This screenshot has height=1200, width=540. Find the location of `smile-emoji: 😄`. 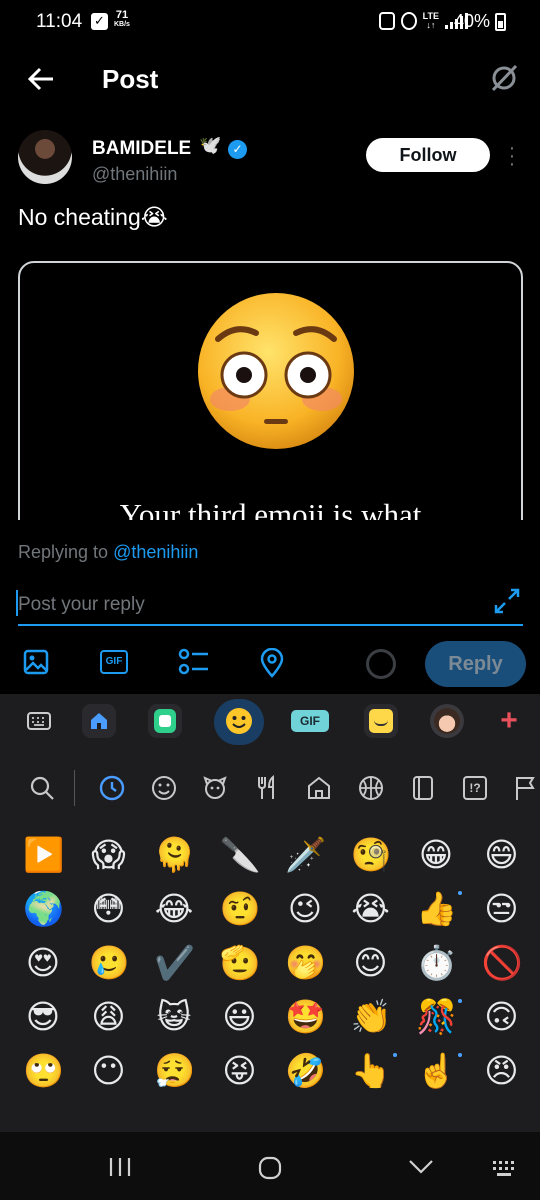

smile-emoji: 😄 is located at coordinates (502, 855).